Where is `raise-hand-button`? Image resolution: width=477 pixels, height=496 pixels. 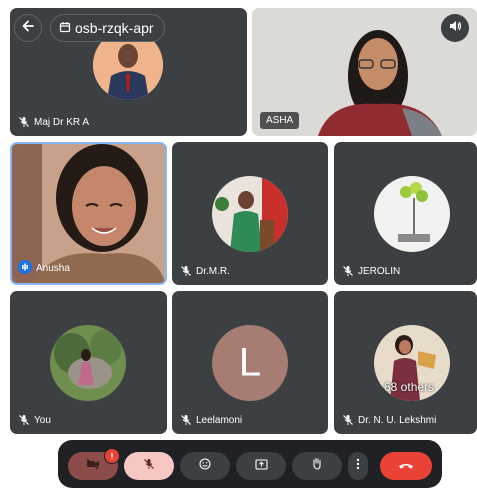 raise-hand-button is located at coordinates (317, 466).